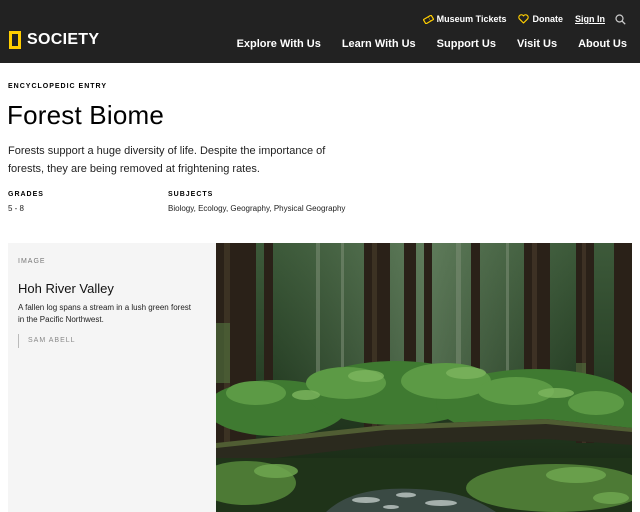 This screenshot has width=640, height=512. I want to click on subjects-label: SUBJECTS, so click(191, 194).